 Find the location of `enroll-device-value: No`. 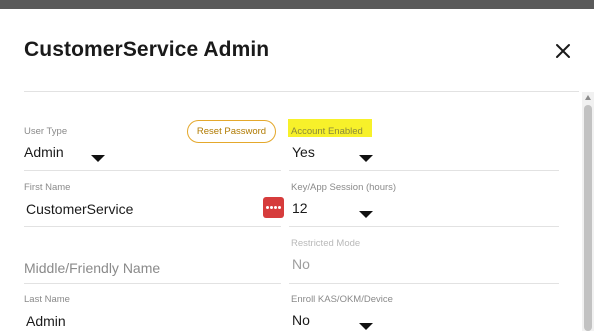

enroll-device-value: No is located at coordinates (301, 320).